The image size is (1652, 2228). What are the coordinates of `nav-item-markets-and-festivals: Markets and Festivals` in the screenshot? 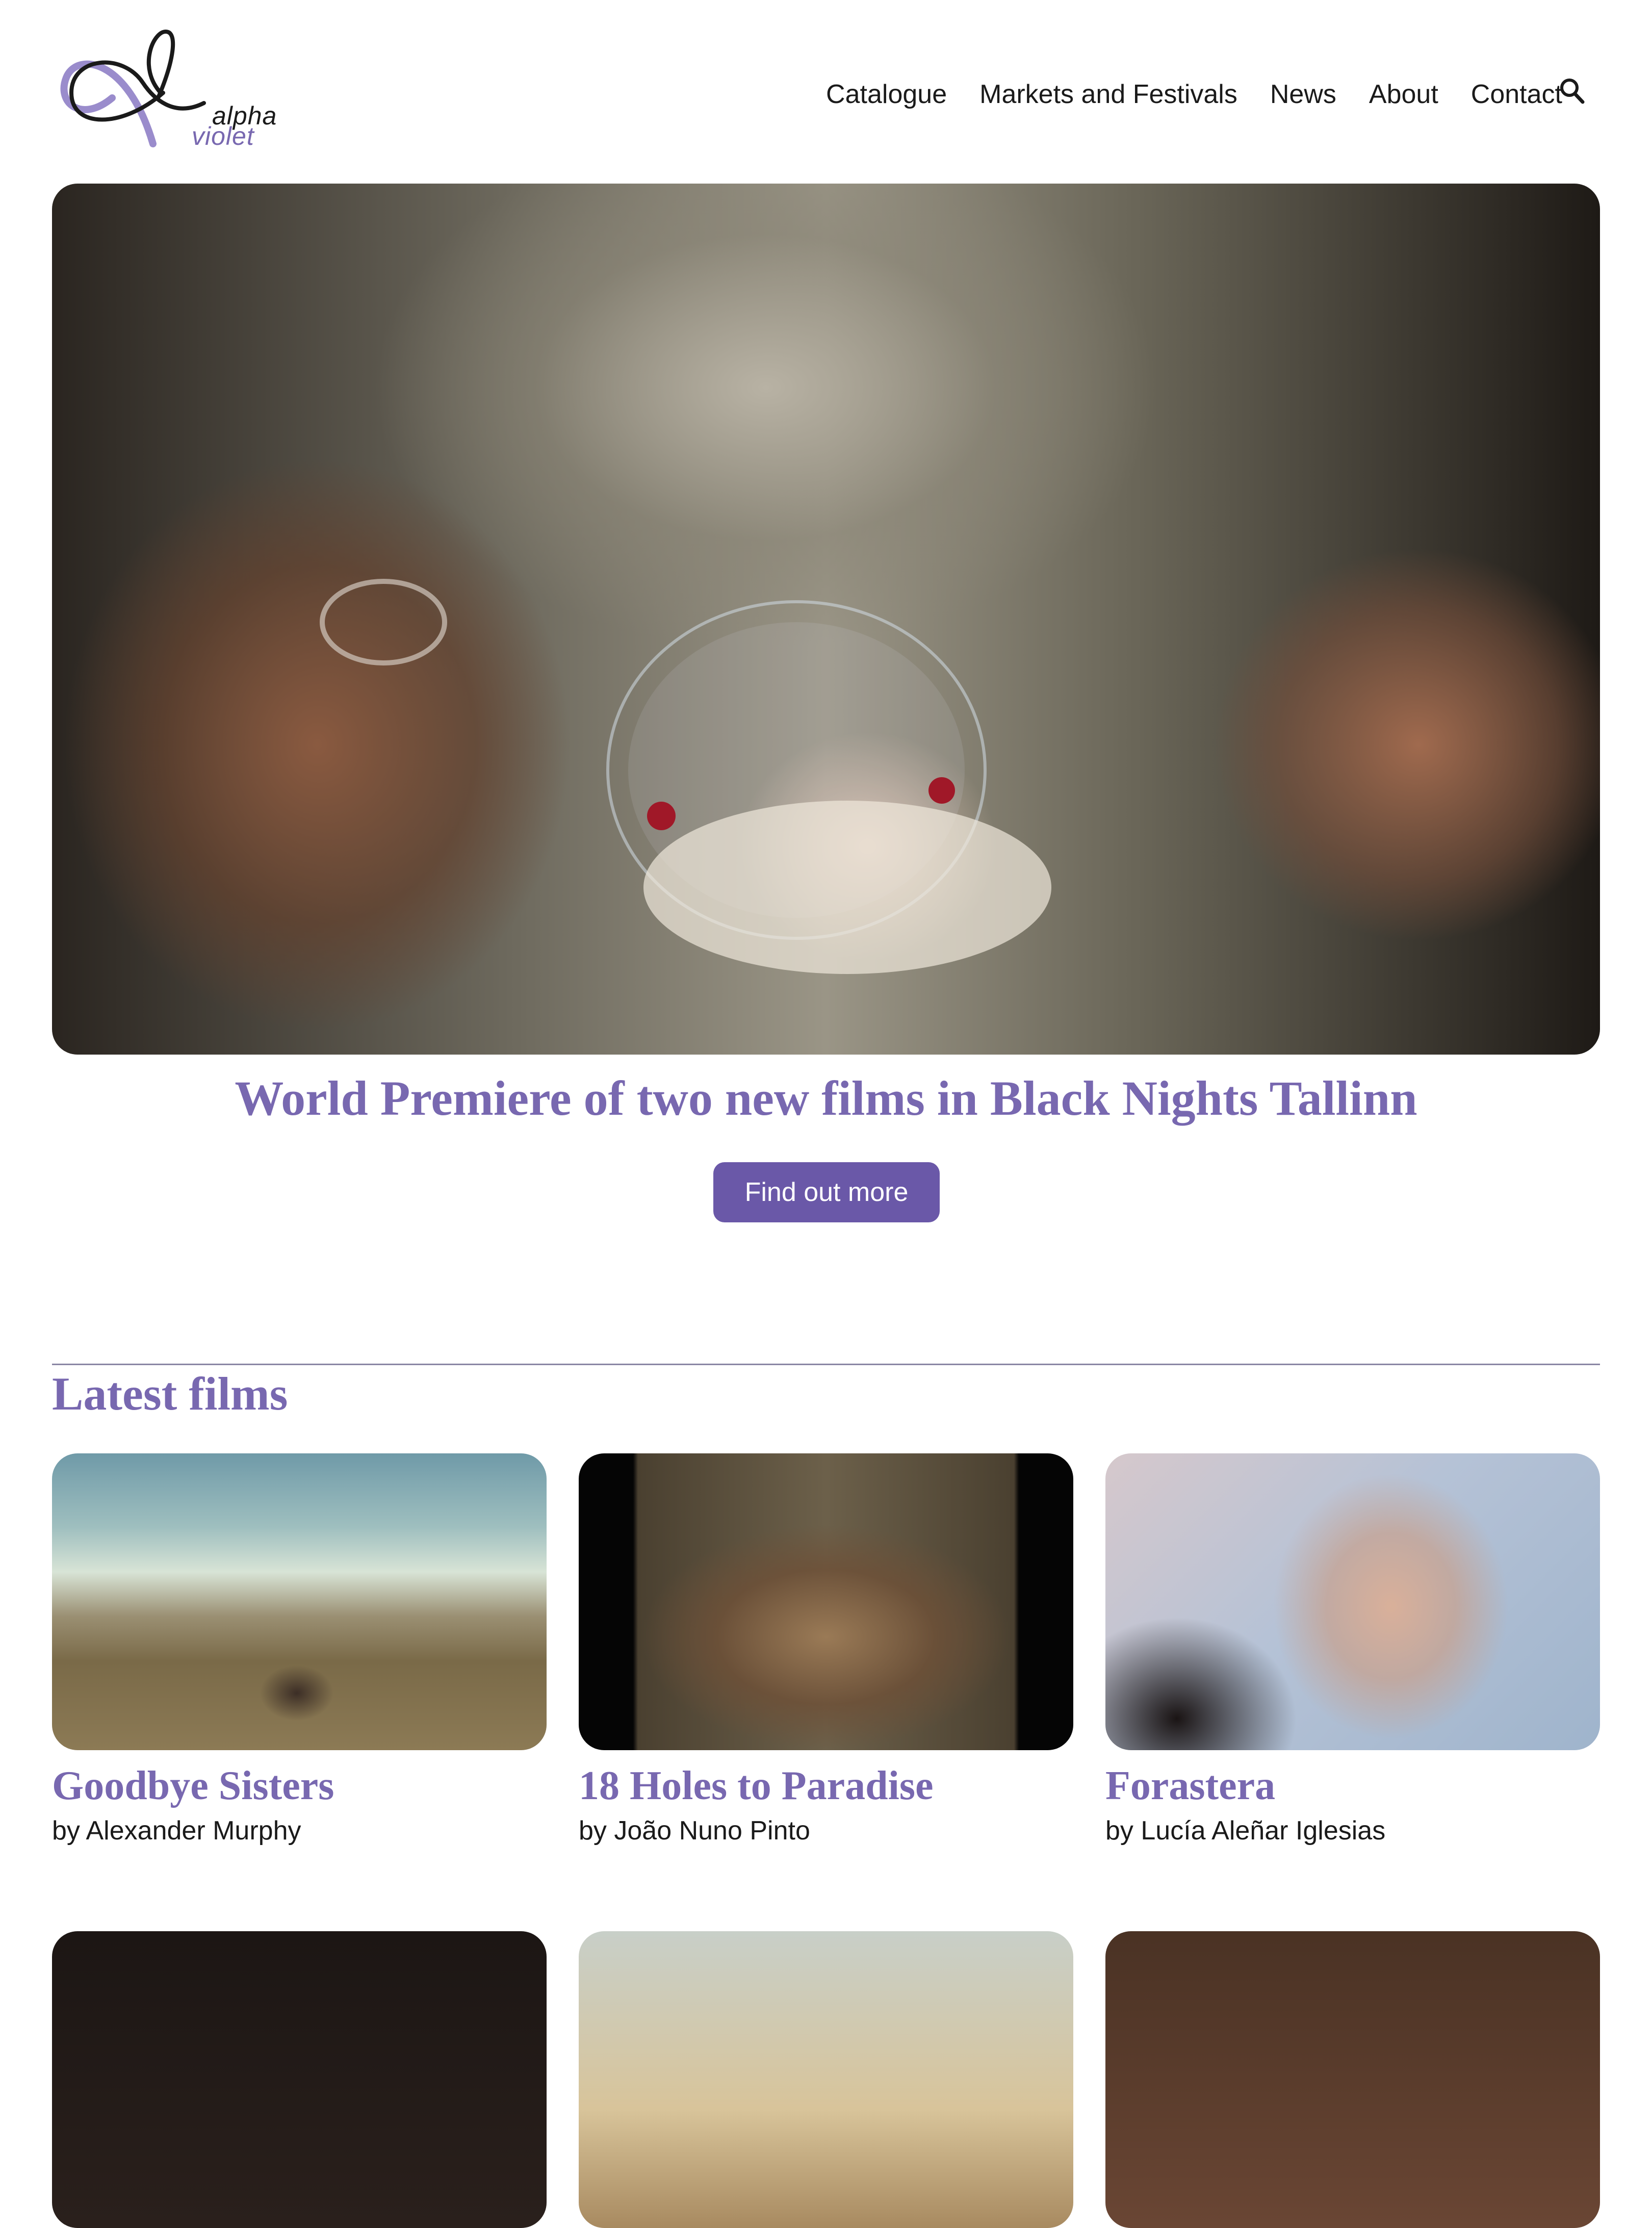 It's located at (1108, 94).